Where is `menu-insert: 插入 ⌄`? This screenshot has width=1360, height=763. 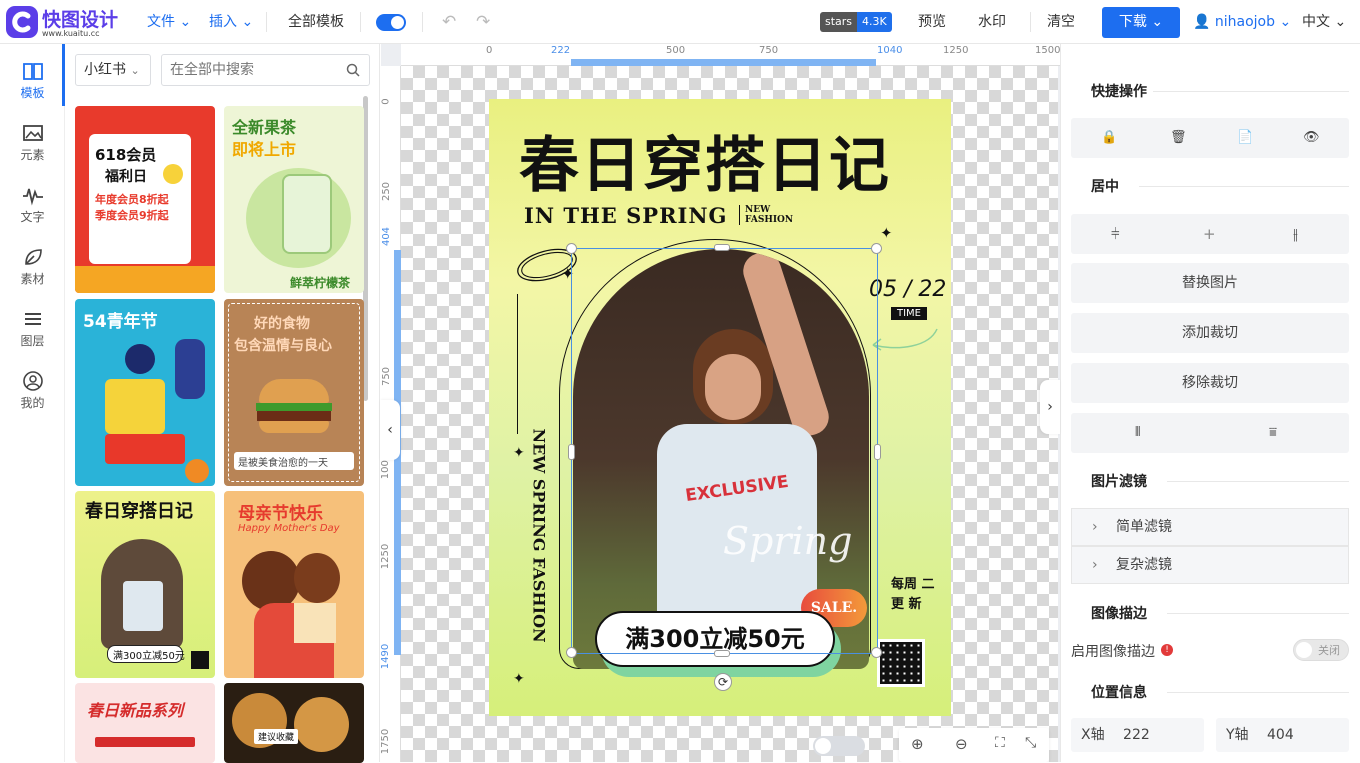 menu-insert: 插入 ⌄ is located at coordinates (231, 22).